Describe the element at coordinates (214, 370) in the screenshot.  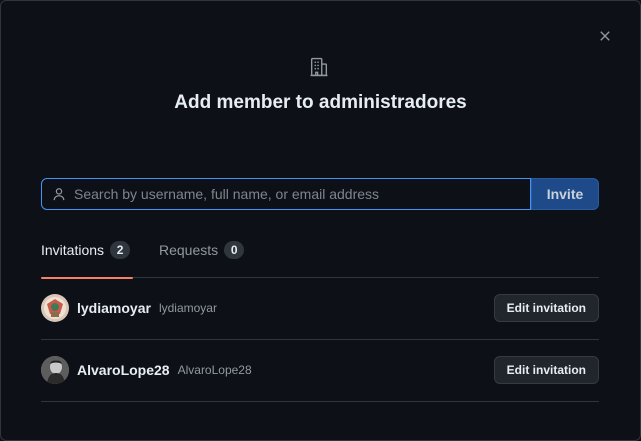
I see `member-name: AlvaroLope28` at that location.